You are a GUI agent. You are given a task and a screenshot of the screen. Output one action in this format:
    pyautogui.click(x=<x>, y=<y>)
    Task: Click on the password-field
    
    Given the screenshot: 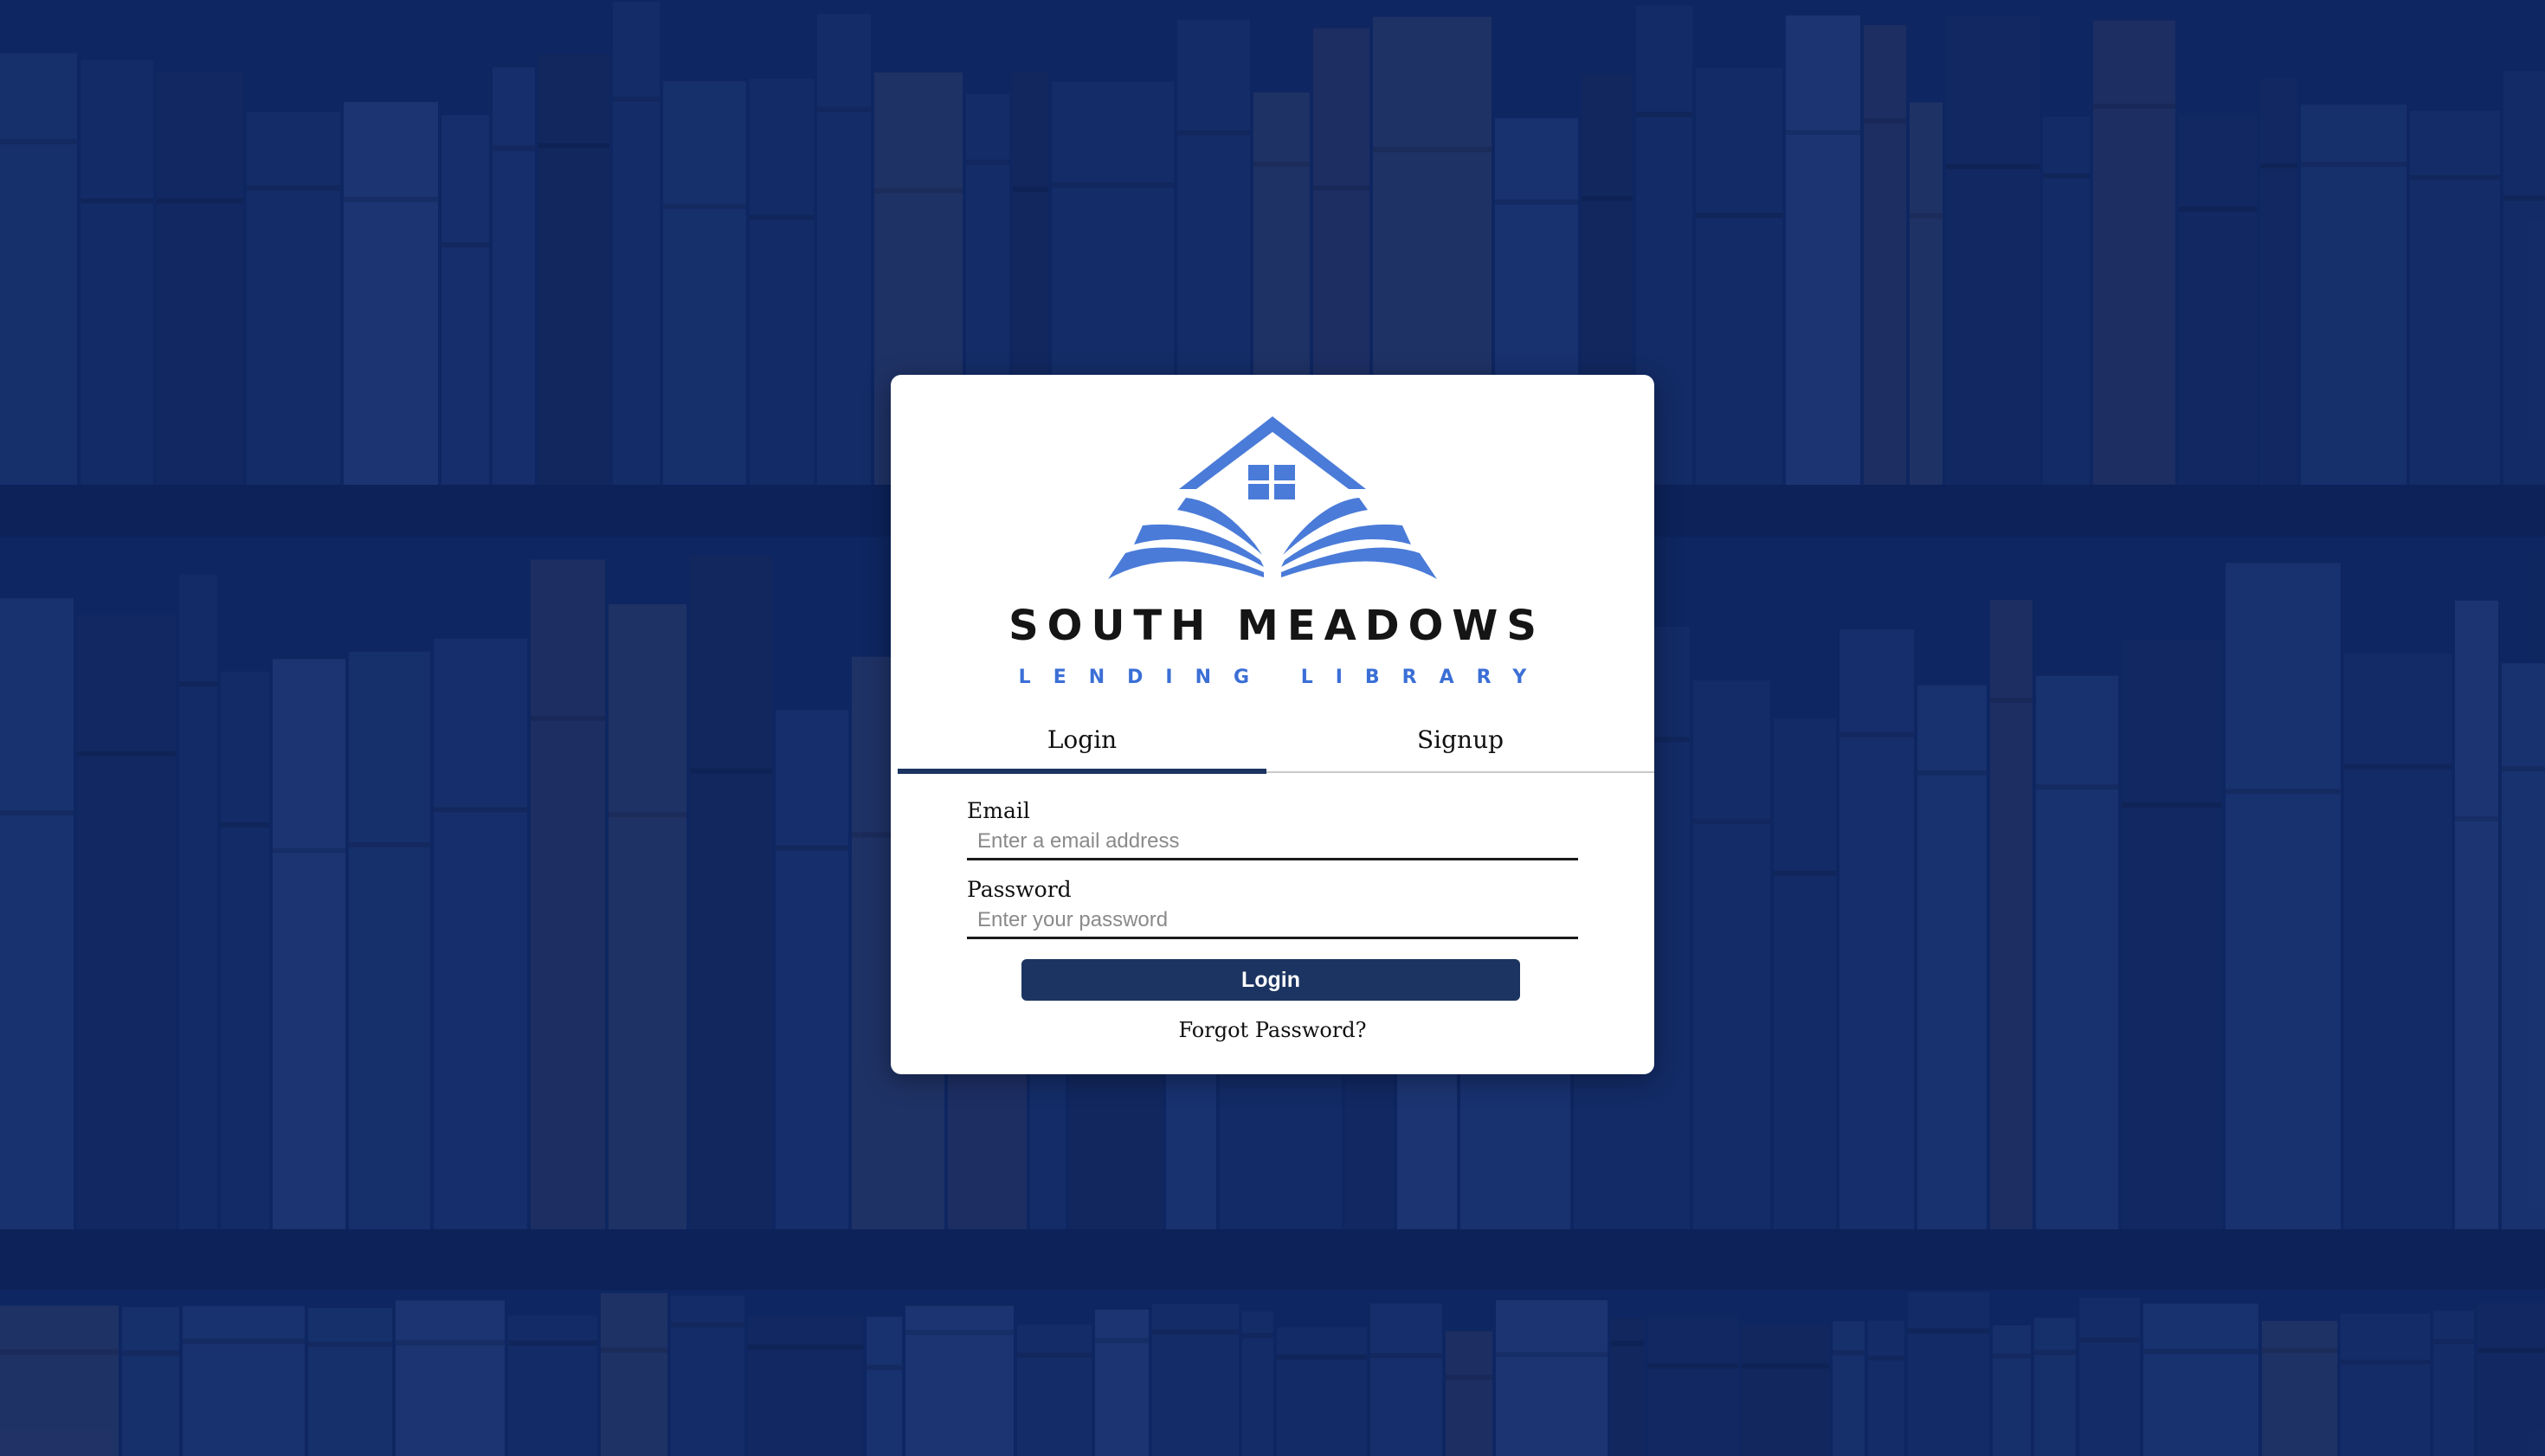 What is the action you would take?
    pyautogui.click(x=1273, y=921)
    